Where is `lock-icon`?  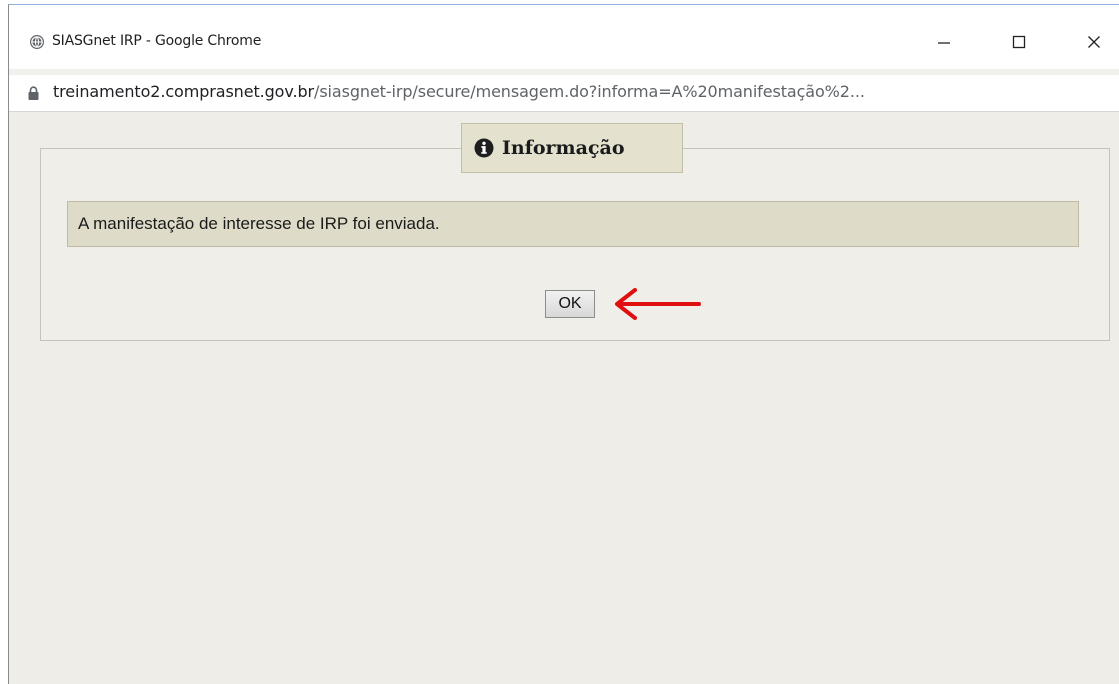 lock-icon is located at coordinates (33, 93).